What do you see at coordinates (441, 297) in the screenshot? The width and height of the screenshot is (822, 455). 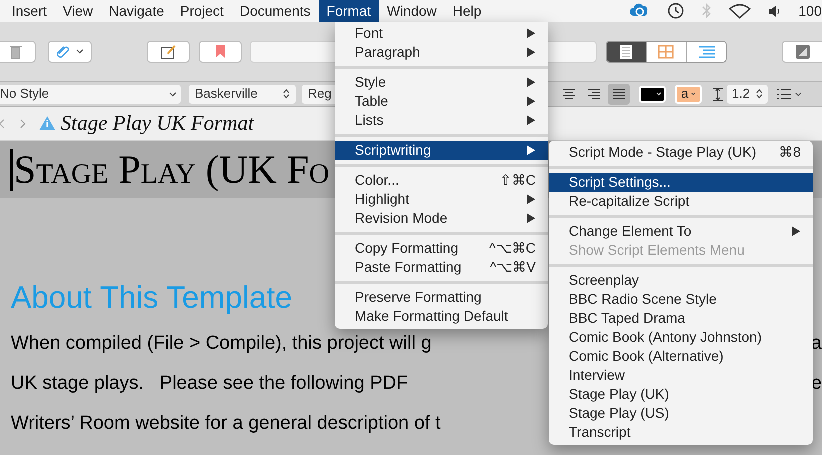 I see `menu-item: Preserve Formatting` at bounding box center [441, 297].